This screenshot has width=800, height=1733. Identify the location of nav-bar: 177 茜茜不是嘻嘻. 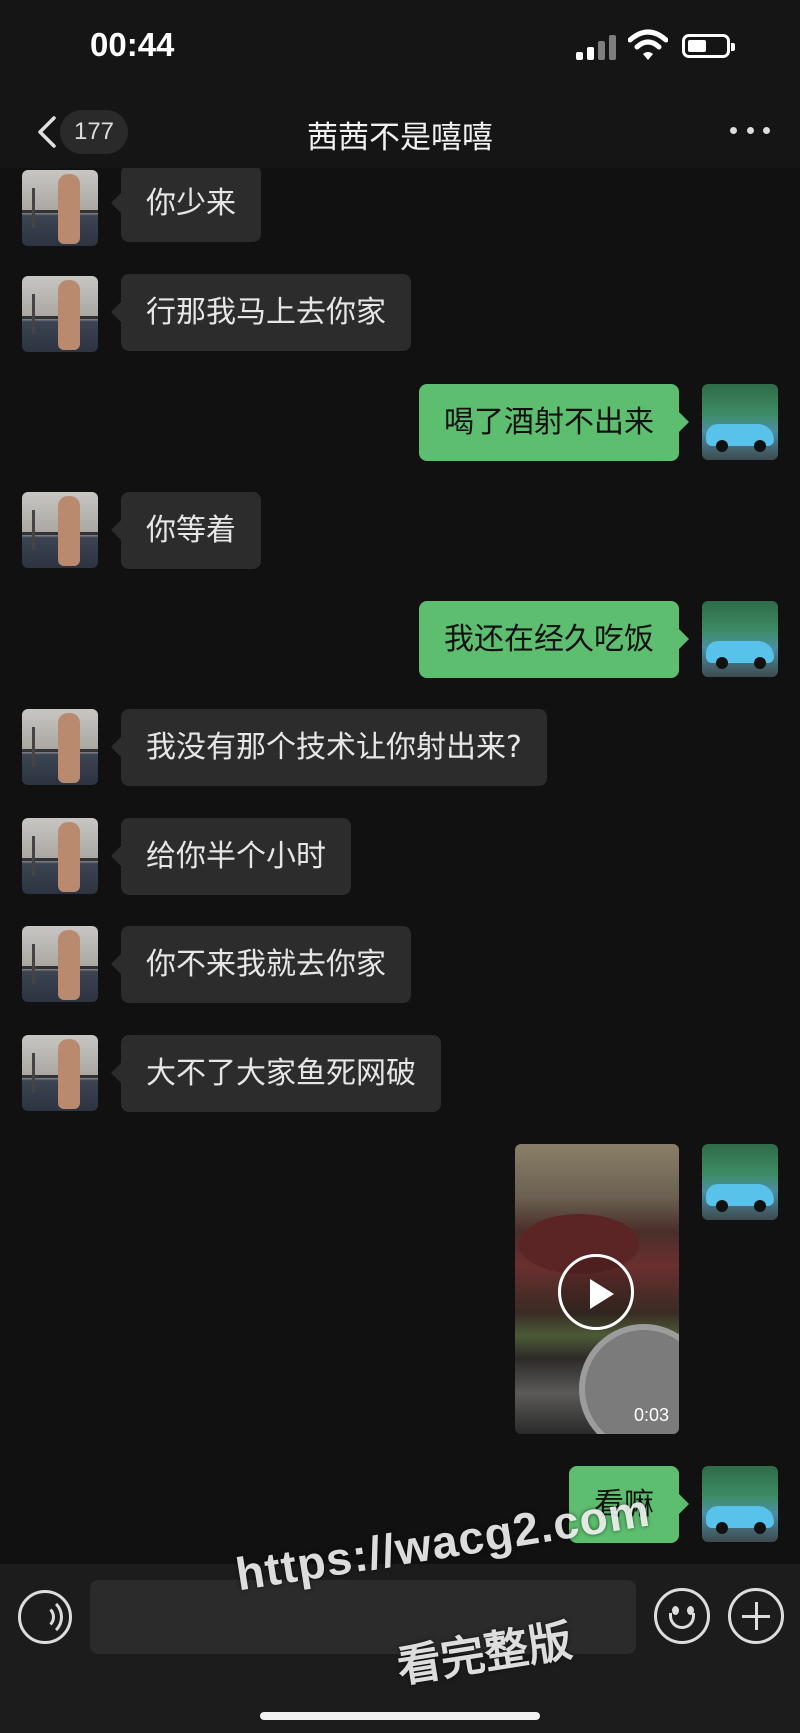
(400, 132).